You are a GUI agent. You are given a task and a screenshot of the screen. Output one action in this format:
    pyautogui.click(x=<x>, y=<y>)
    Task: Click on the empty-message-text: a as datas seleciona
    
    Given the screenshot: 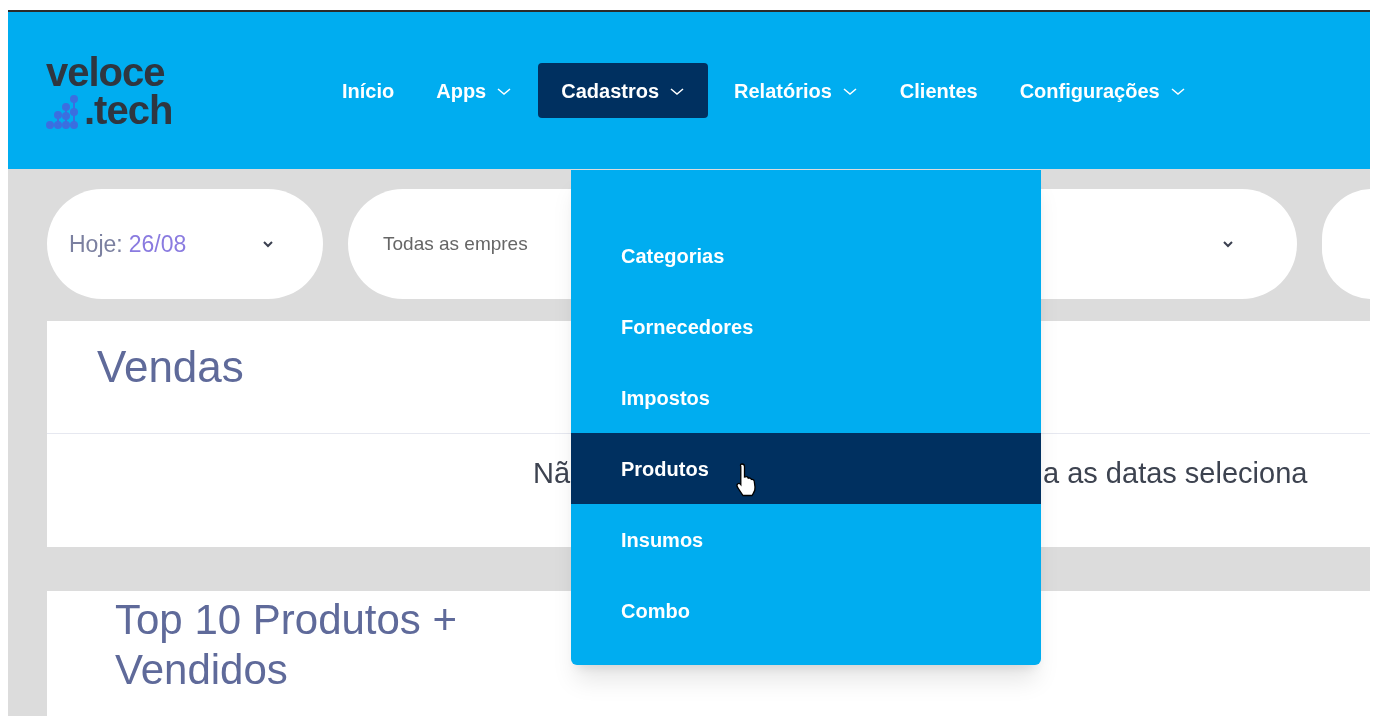 What is the action you would take?
    pyautogui.click(x=1176, y=473)
    